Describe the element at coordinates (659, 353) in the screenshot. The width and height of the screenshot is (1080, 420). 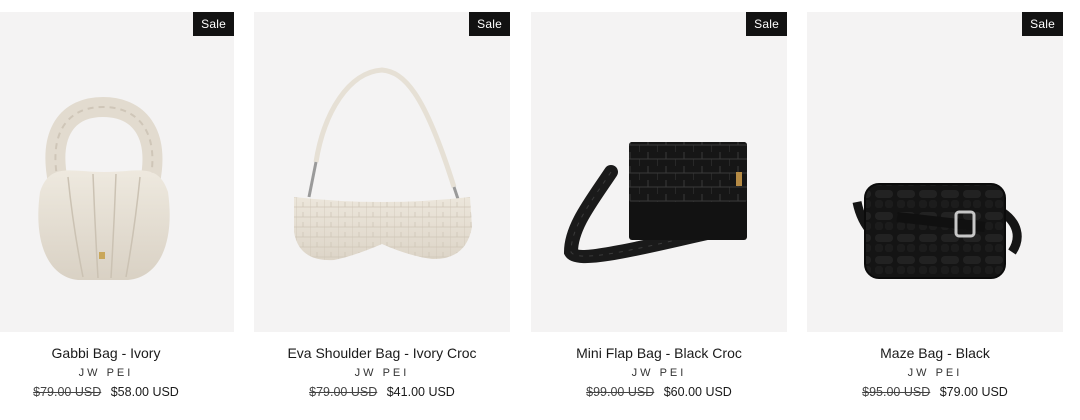
I see `product-title: Mini Flap Bag - Black Croc` at that location.